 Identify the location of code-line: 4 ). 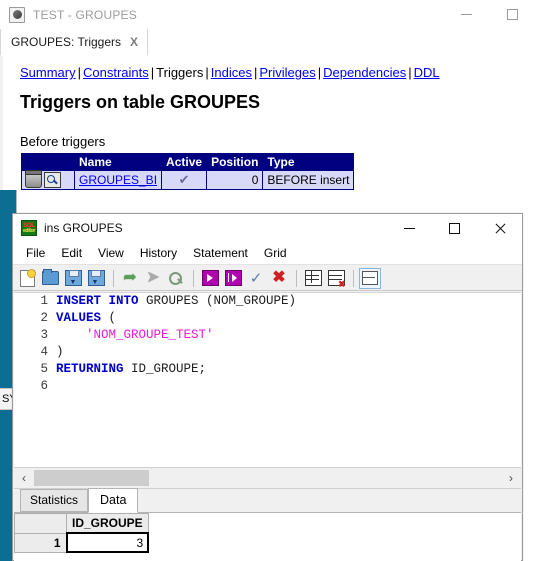
(267, 352).